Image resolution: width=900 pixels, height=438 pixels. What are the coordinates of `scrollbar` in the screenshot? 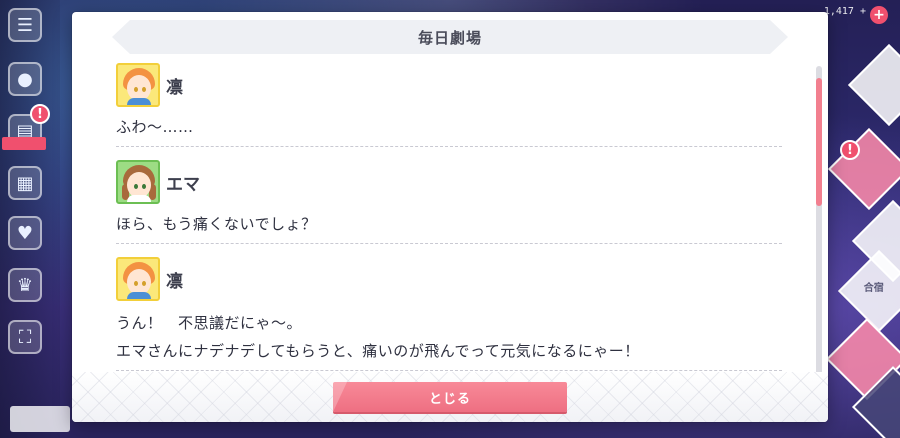 It's located at (819, 222).